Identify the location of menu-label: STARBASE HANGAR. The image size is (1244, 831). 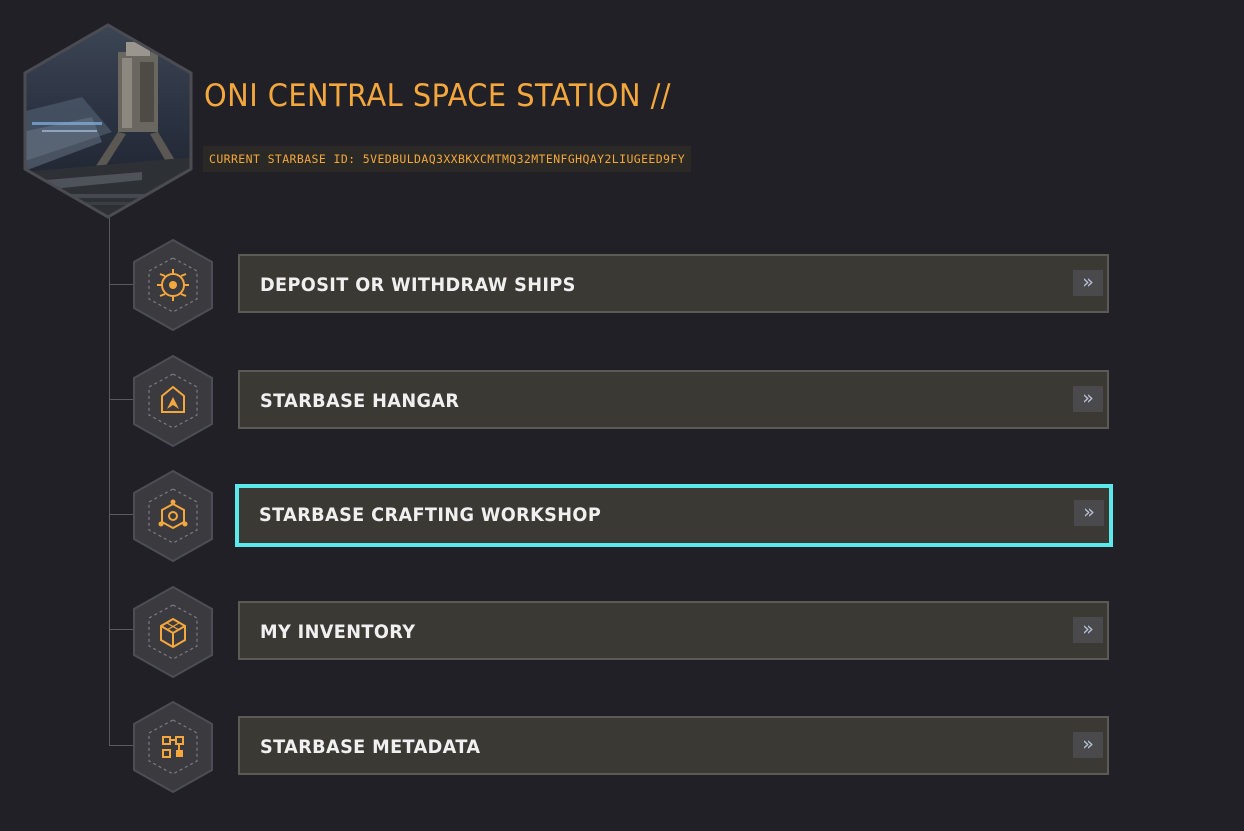
(360, 401).